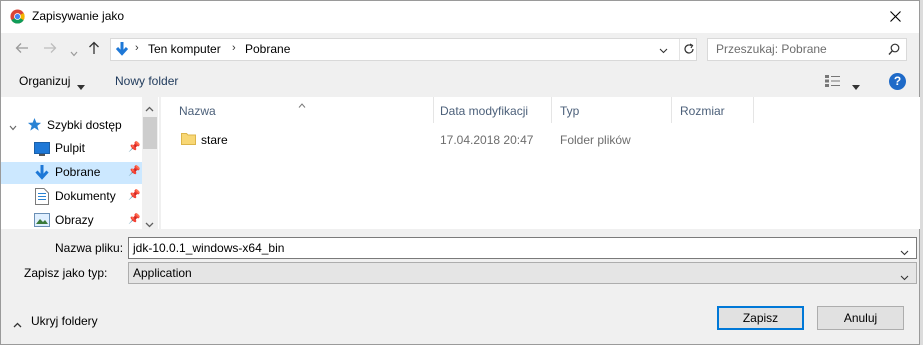  Describe the element at coordinates (197, 111) in the screenshot. I see `column-header-name: Nazwa` at that location.